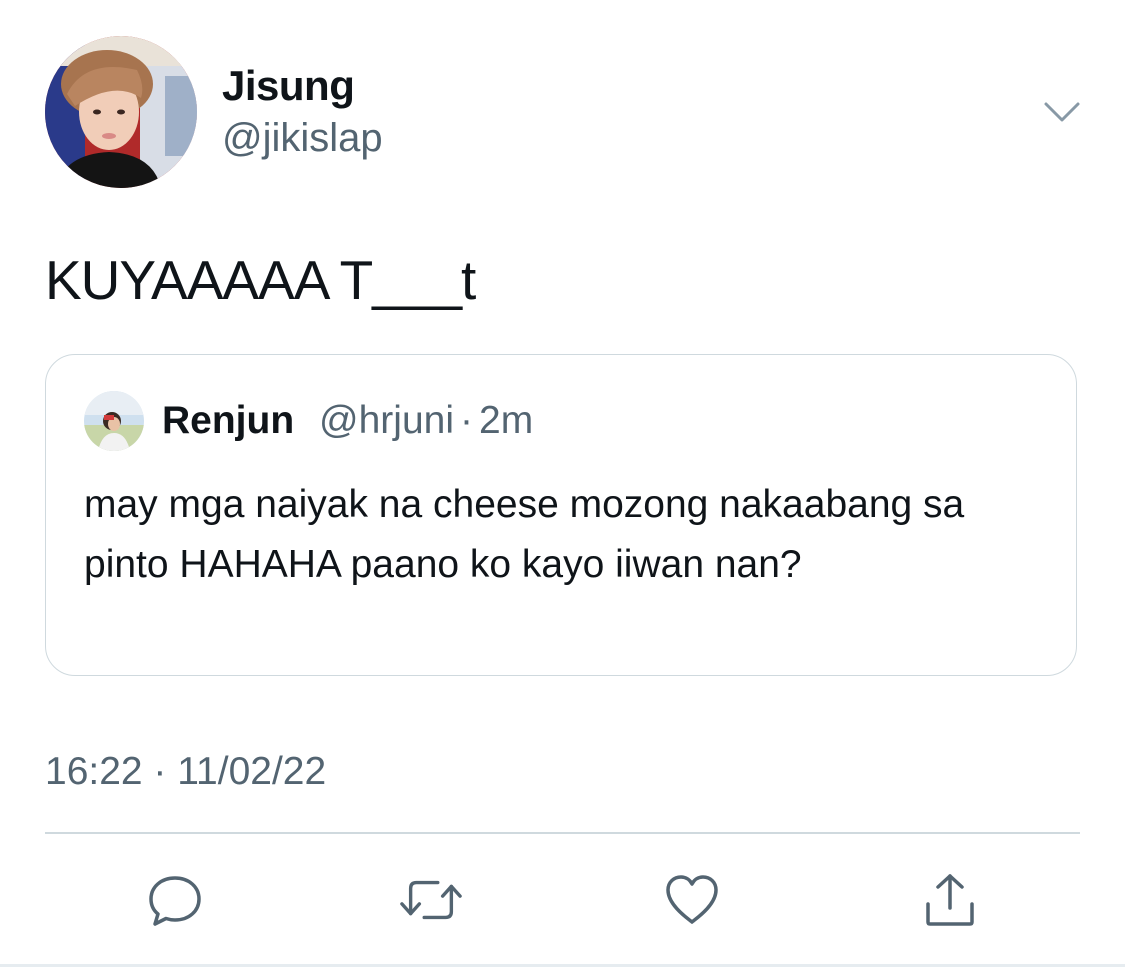 This screenshot has width=1125, height=967. What do you see at coordinates (121, 112) in the screenshot?
I see `author-avatar` at bounding box center [121, 112].